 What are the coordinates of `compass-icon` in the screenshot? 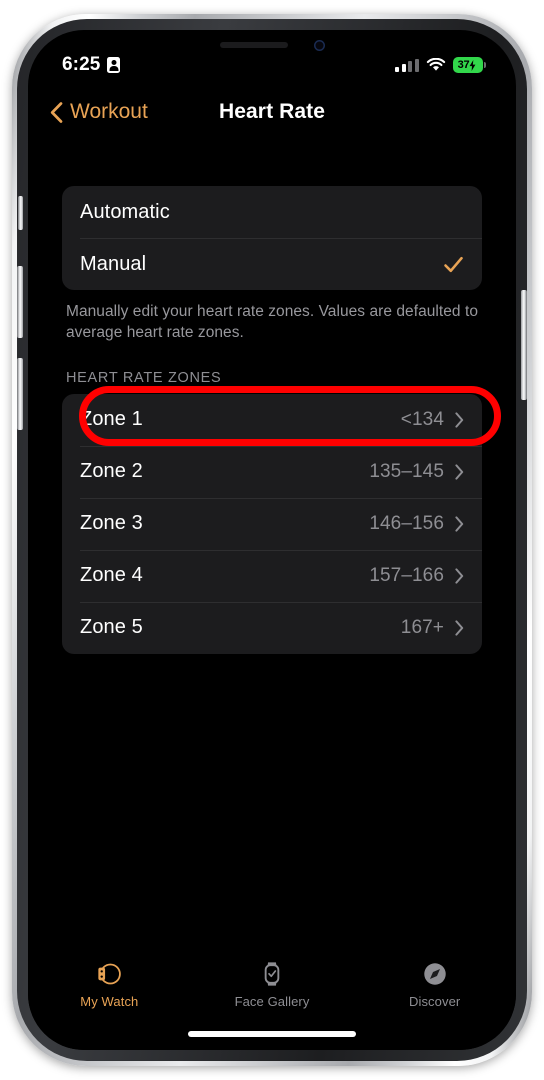 It's located at (435, 974).